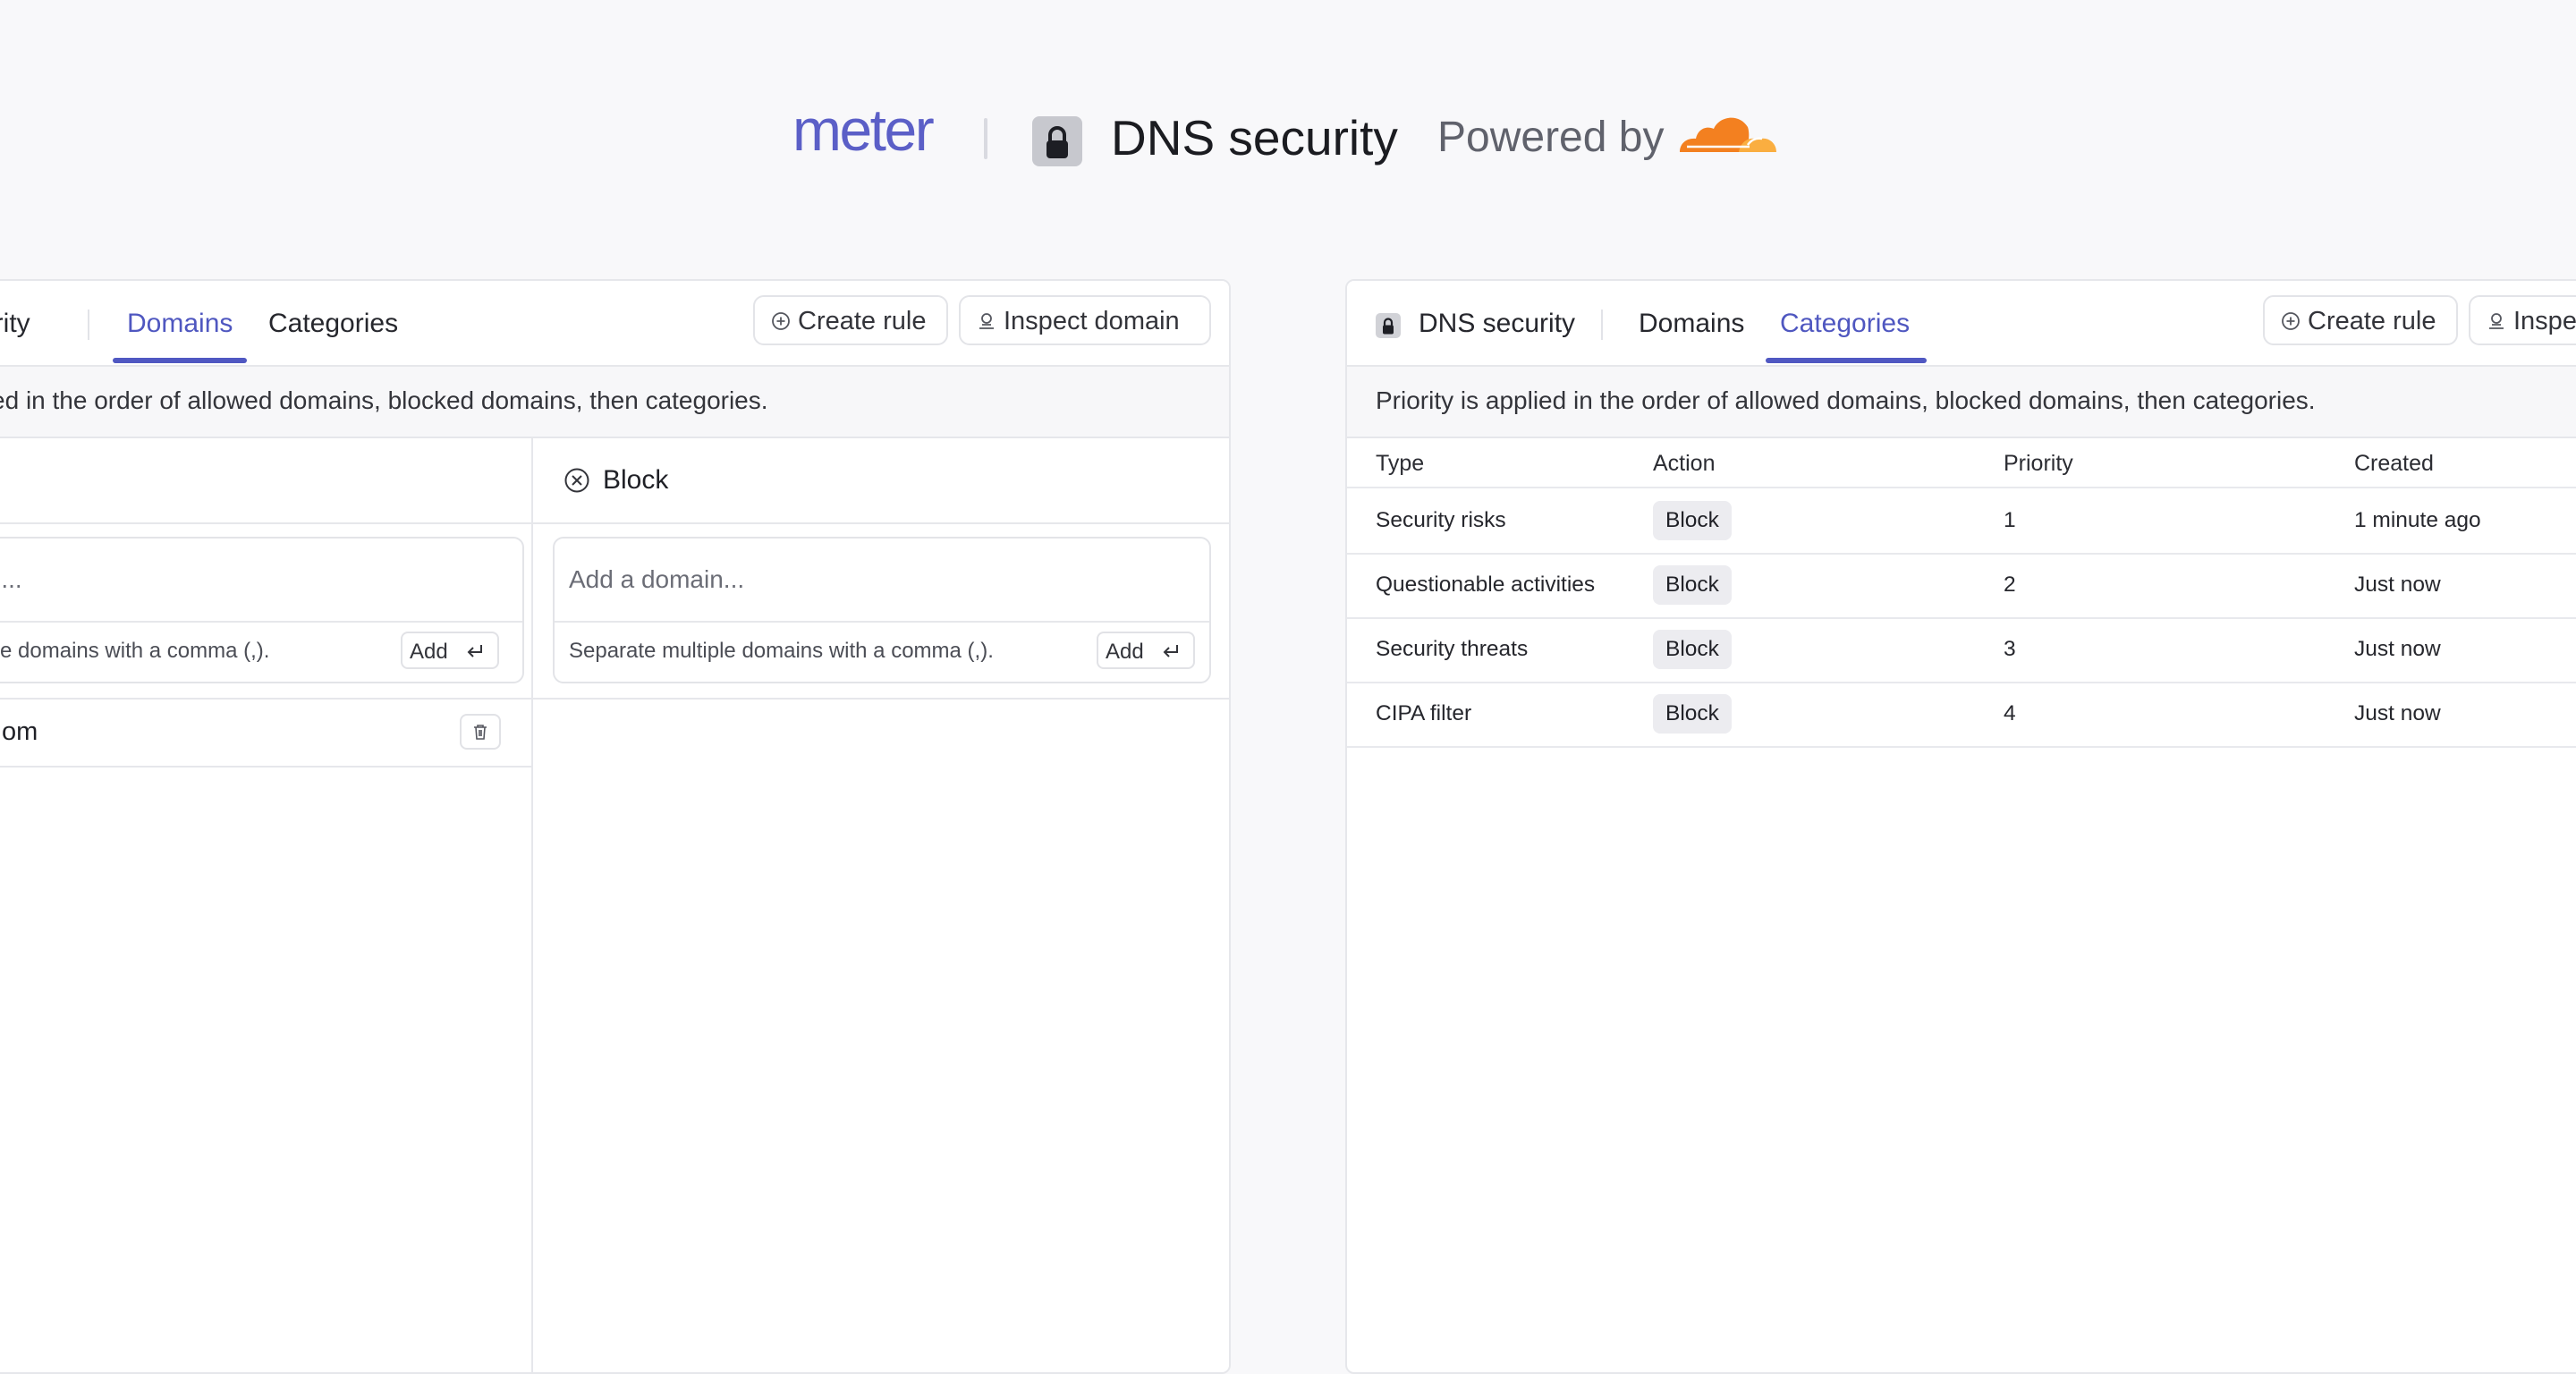 The height and width of the screenshot is (1374, 2576). I want to click on column-header-priority: Priority, so click(2038, 464).